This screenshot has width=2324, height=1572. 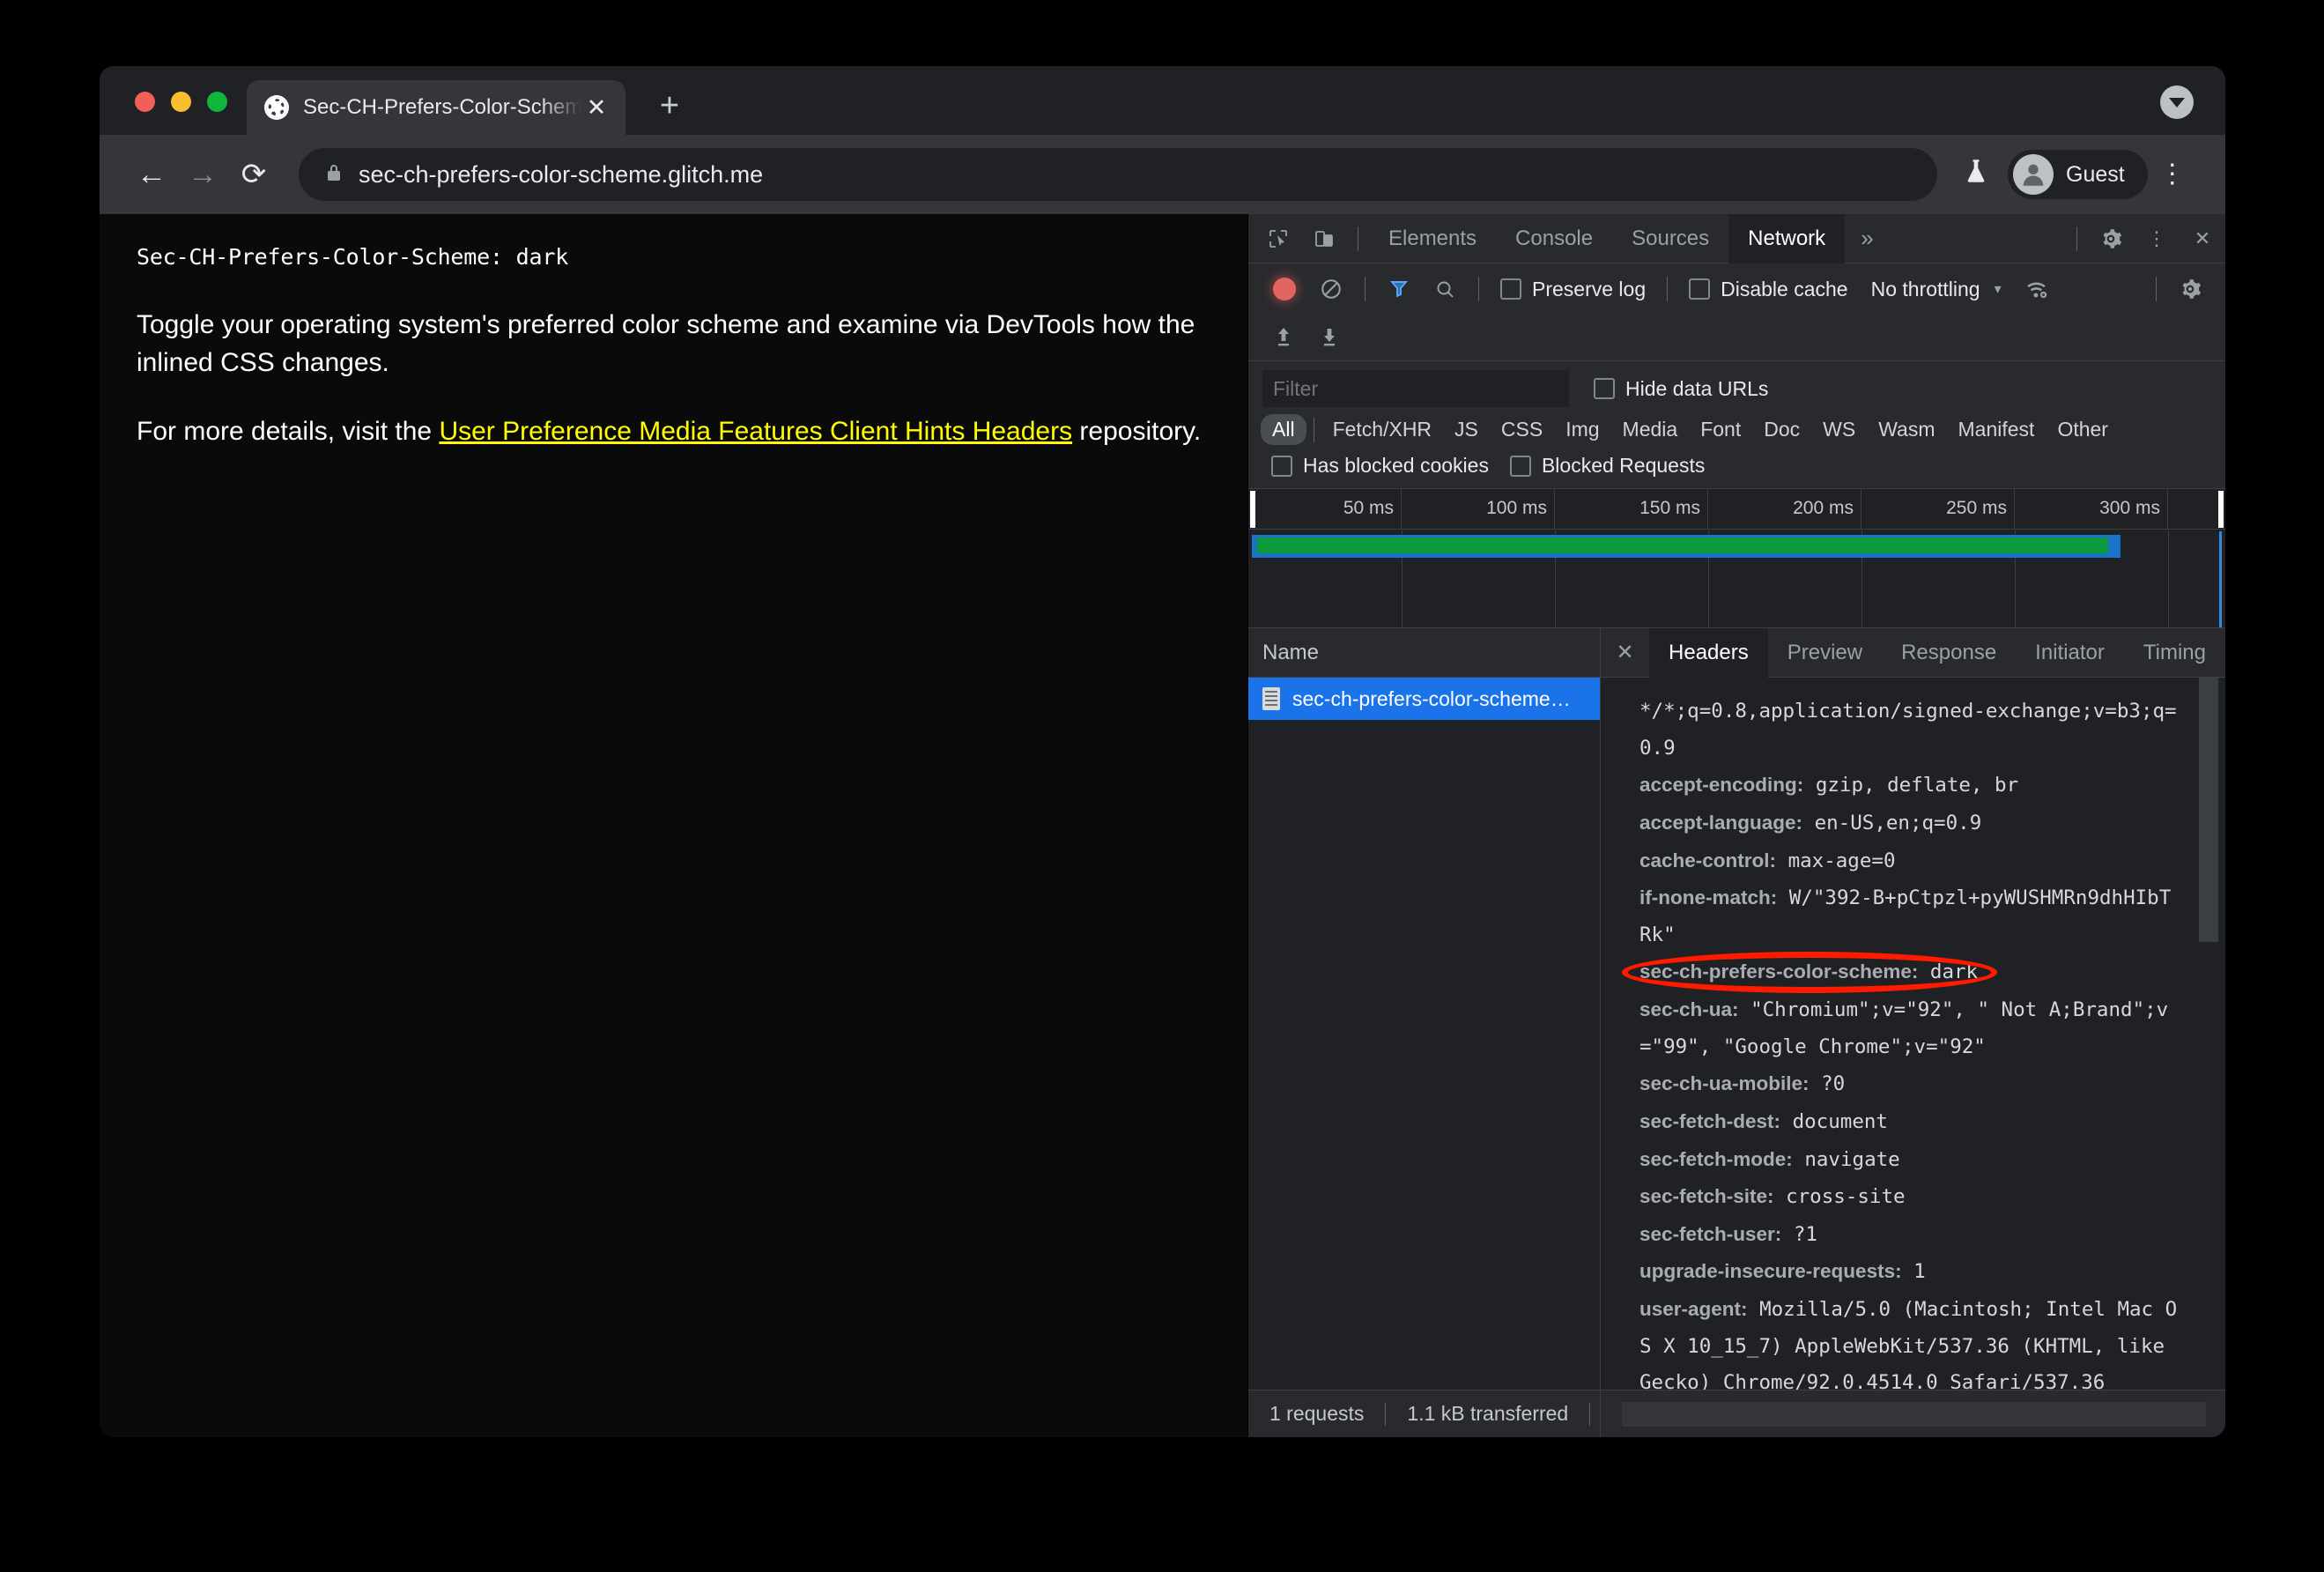 I want to click on request-count: 1 requests, so click(x=1317, y=1413).